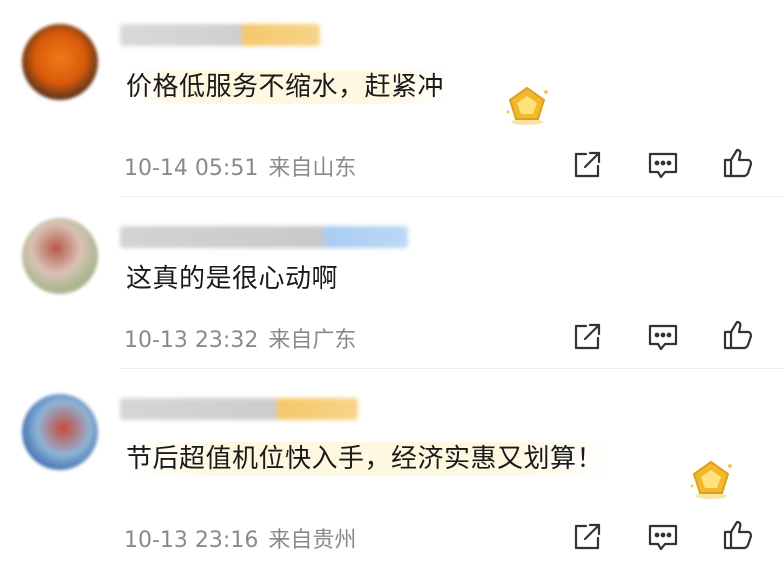  What do you see at coordinates (367, 459) in the screenshot?
I see `comment-text: 节后超值机位快入手，经济实惠又划算！` at bounding box center [367, 459].